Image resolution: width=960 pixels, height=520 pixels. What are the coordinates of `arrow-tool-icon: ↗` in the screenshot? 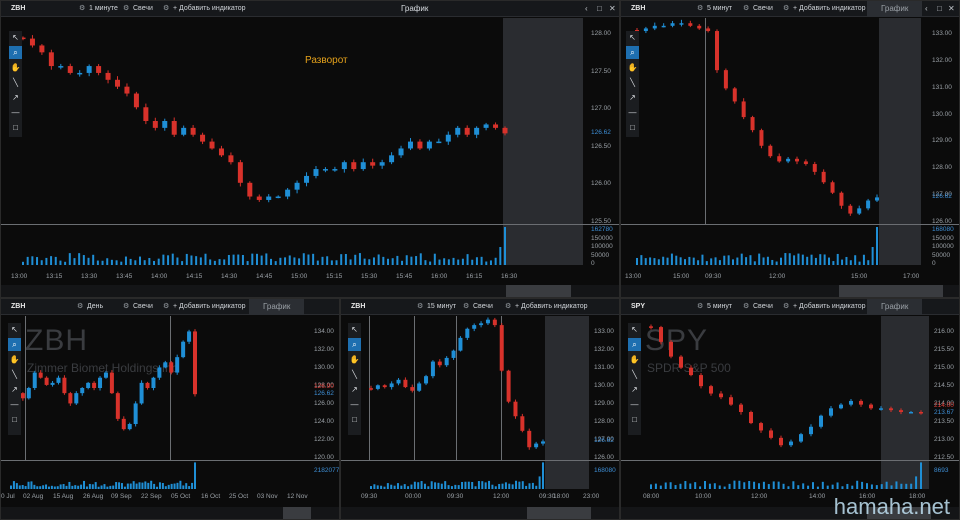 It's located at (15, 97).